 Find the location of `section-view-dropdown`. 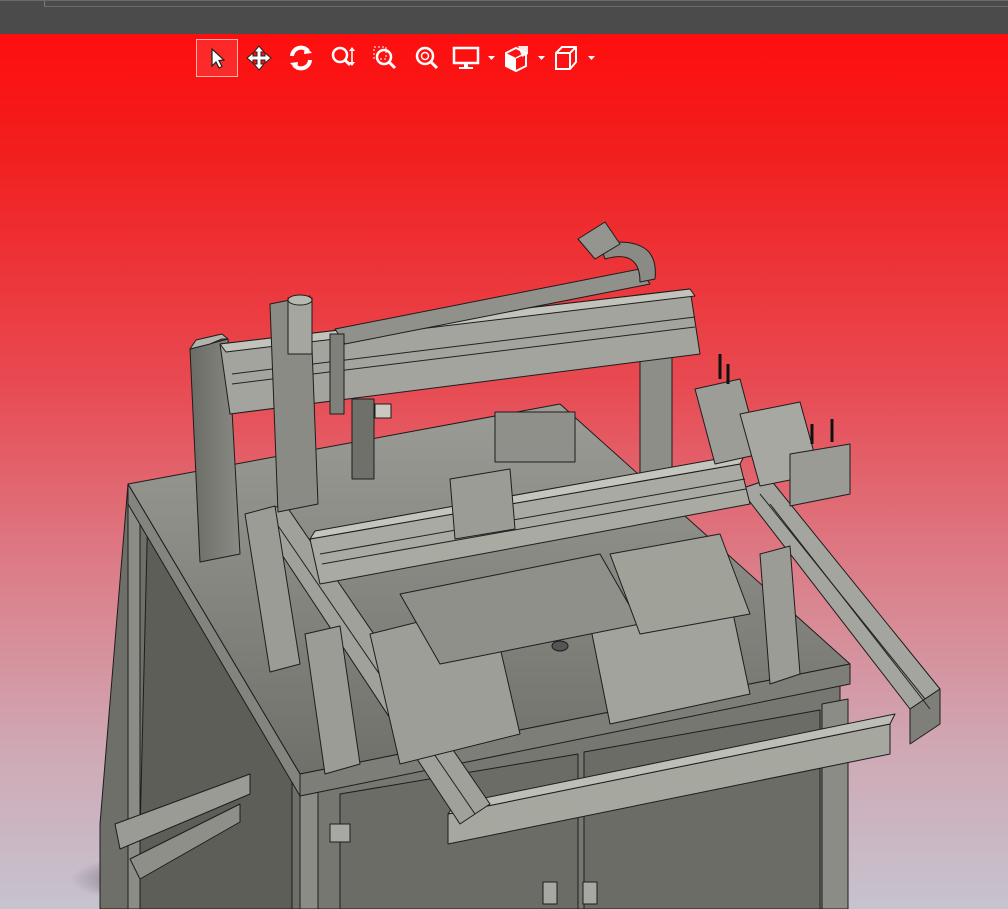

section-view-dropdown is located at coordinates (541, 58).